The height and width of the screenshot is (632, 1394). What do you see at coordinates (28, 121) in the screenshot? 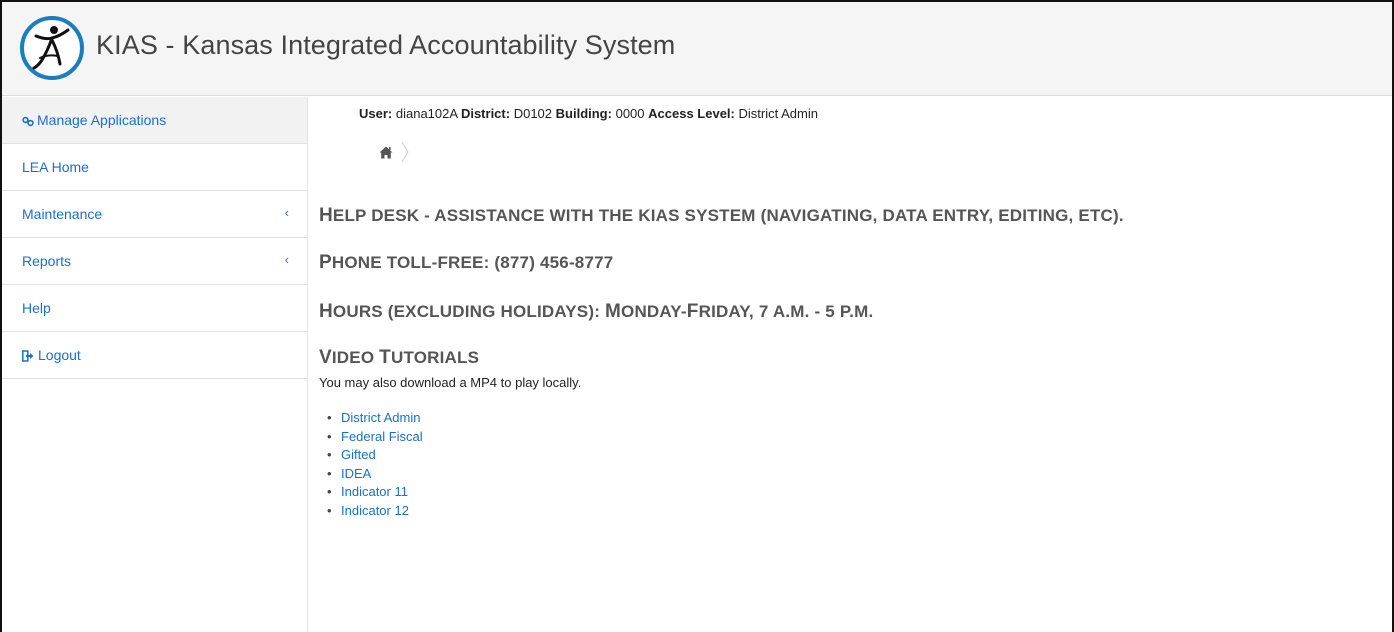
I see `link-icon` at bounding box center [28, 121].